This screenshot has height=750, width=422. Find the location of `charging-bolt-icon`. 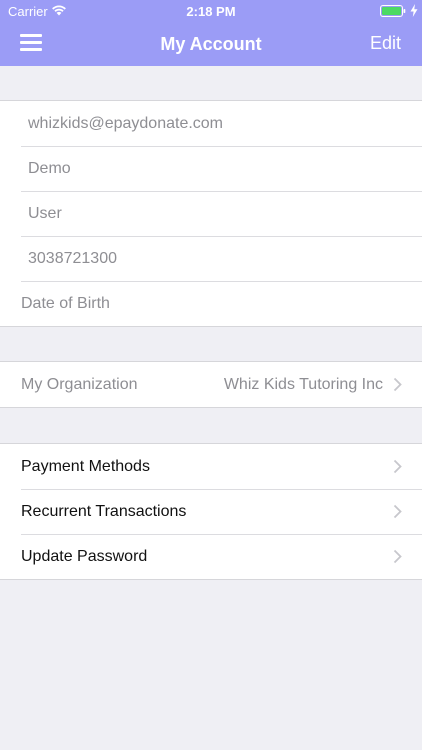

charging-bolt-icon is located at coordinates (414, 10).